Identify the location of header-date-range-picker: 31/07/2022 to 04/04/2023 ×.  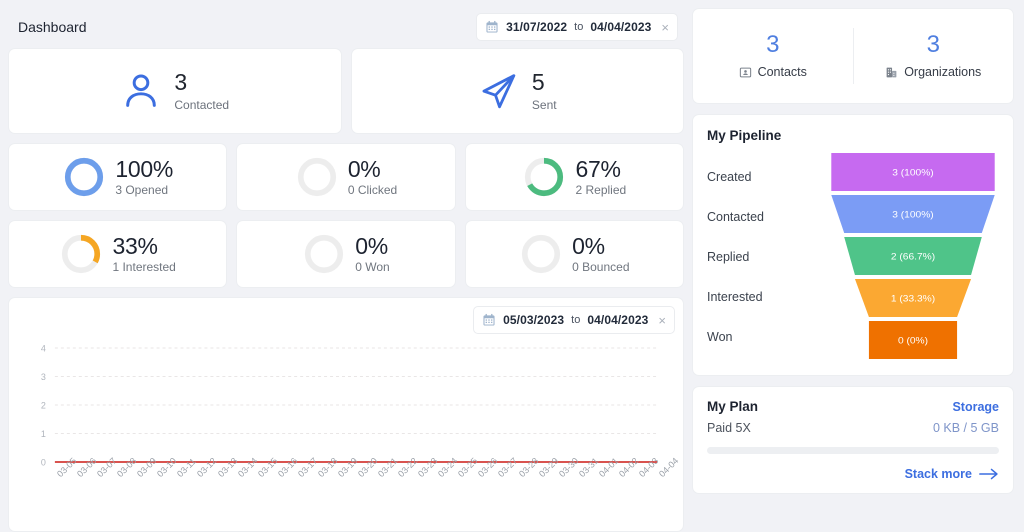
(577, 27).